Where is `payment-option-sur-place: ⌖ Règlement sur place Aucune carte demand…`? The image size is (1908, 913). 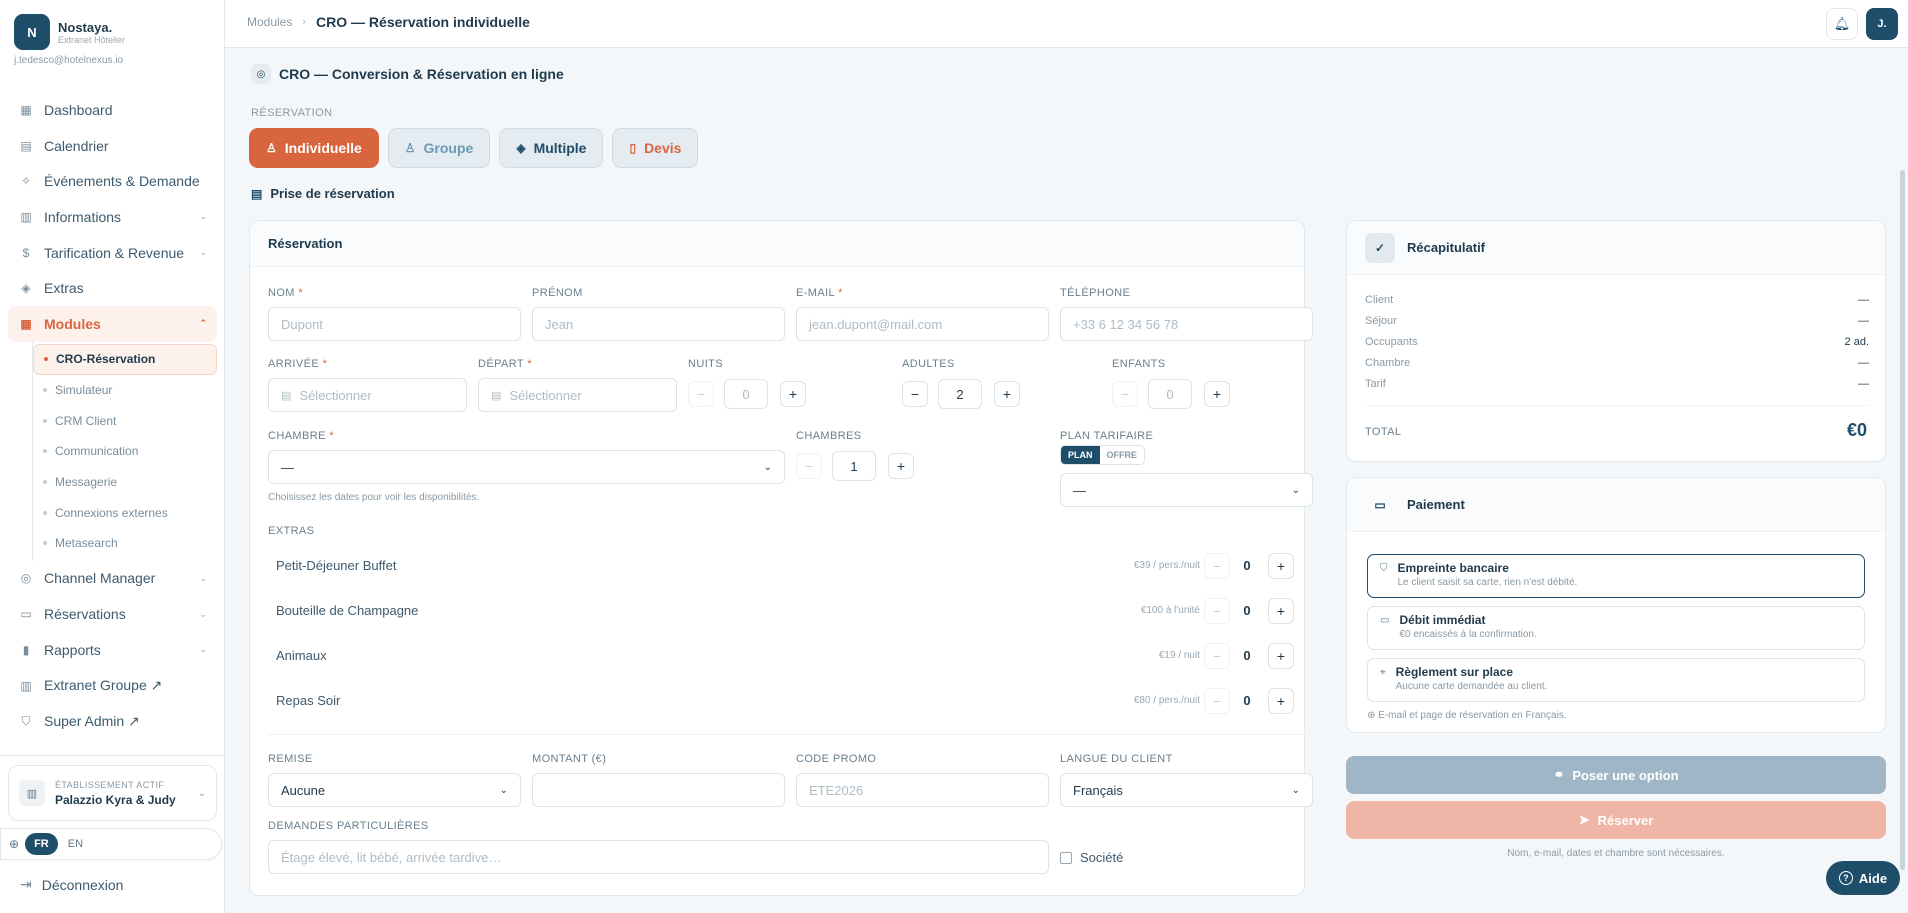 payment-option-sur-place: ⌖ Règlement sur place Aucune carte demand… is located at coordinates (1616, 680).